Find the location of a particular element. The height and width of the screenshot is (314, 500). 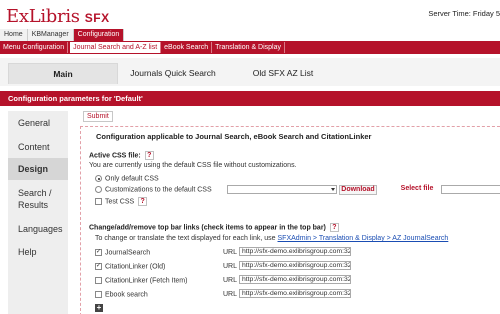

topbar-link-row: Ebook search is located at coordinates (121, 294).